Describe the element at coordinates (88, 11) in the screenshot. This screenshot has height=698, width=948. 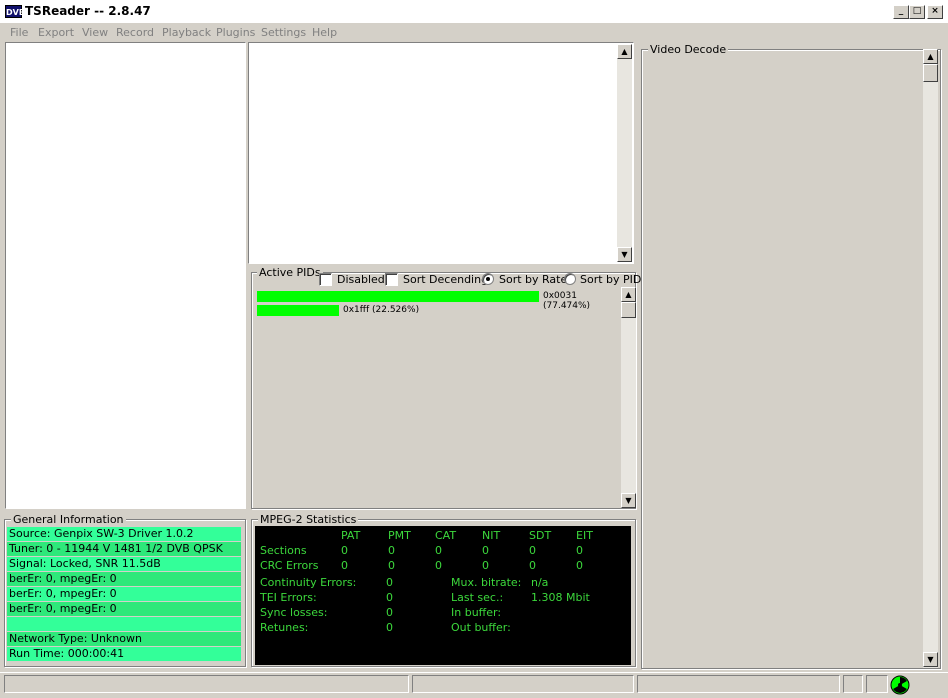
I see `window-title: TSReader -- 2.8.47` at that location.